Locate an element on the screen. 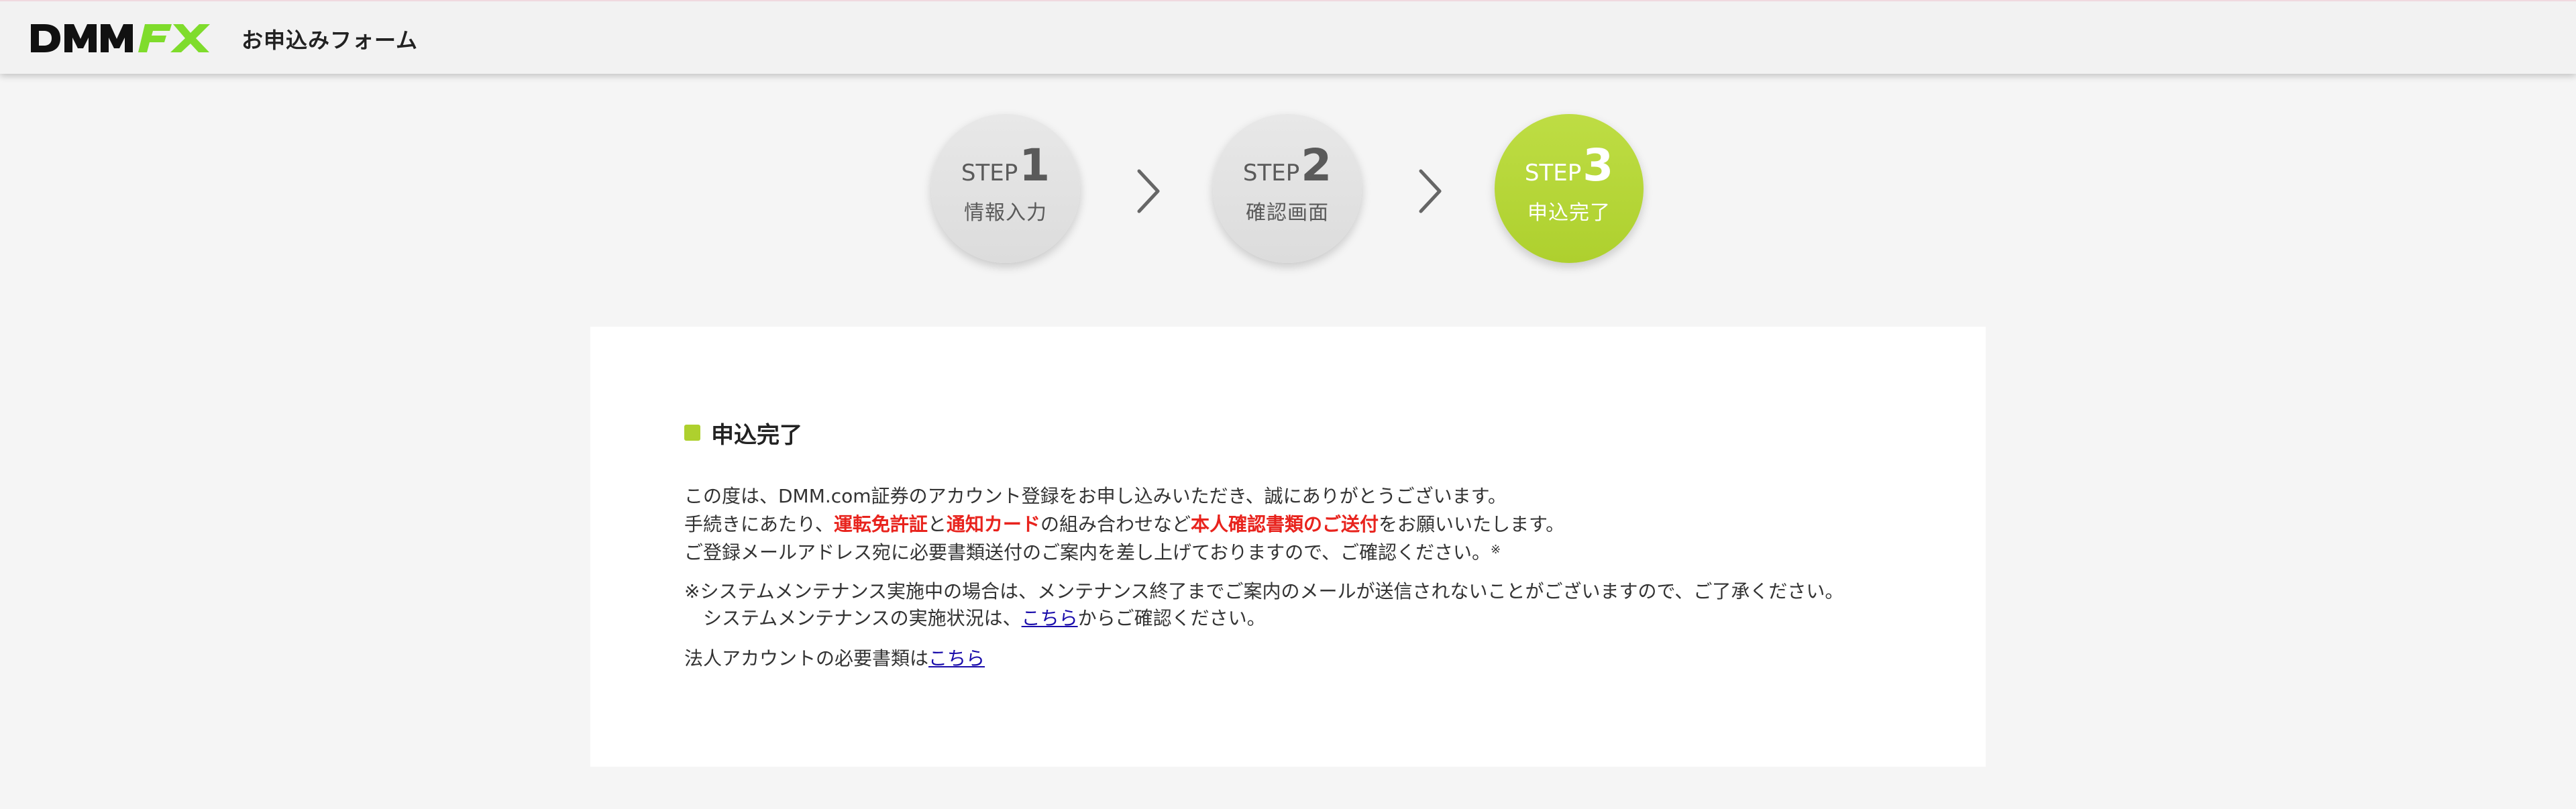 This screenshot has height=809, width=2576. notification-card-highlight: 通知カード is located at coordinates (993, 524).